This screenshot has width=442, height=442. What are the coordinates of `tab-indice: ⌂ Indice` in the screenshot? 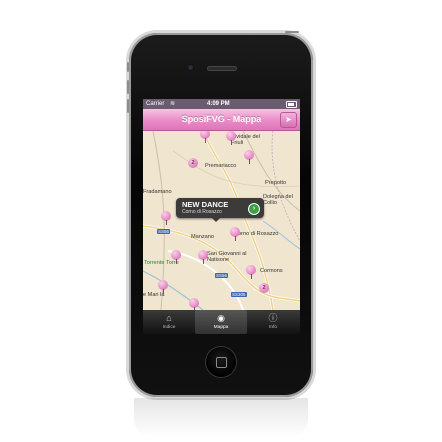 It's located at (169, 322).